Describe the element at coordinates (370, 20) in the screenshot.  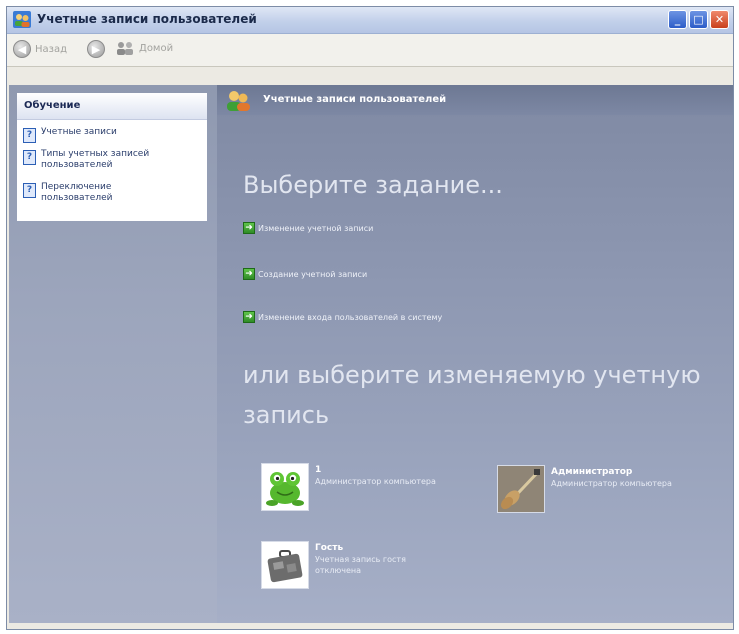
I see `title-bar: Учетные записи пользователей _ □ ✕` at that location.